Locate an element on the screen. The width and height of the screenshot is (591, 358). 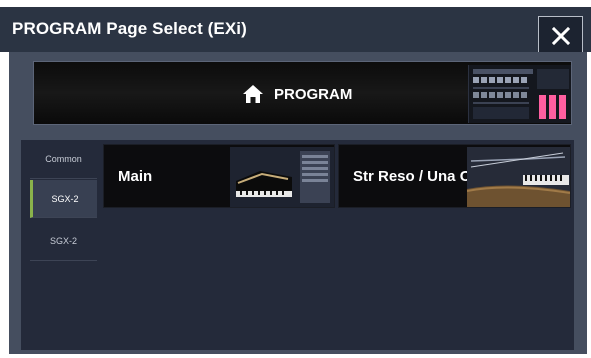
sidebar-item-sgx2: SGX-2 is located at coordinates (63, 241).